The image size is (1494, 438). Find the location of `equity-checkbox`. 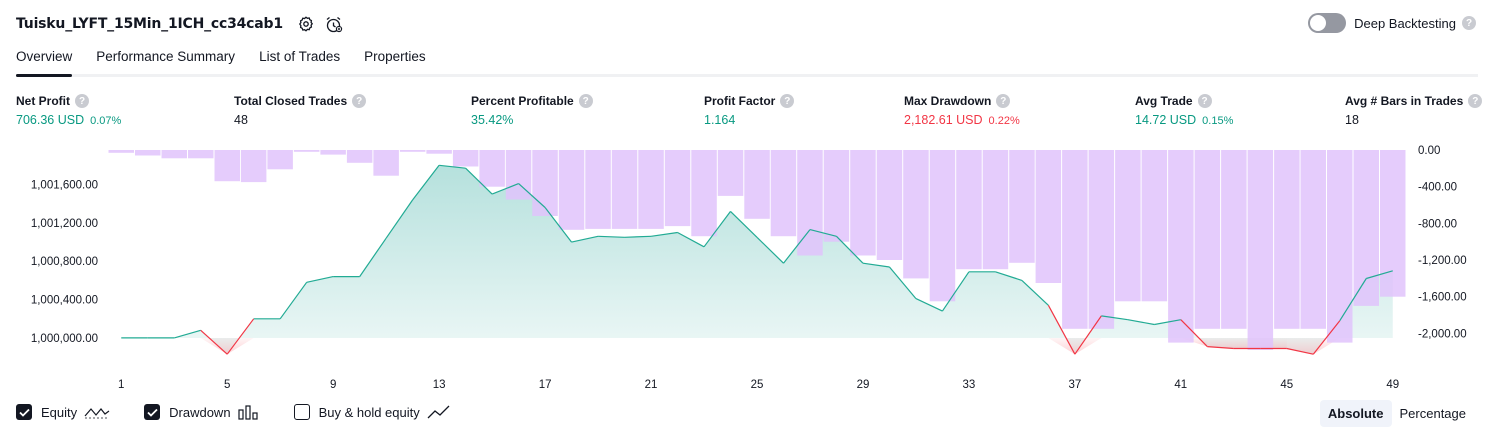

equity-checkbox is located at coordinates (24, 412).